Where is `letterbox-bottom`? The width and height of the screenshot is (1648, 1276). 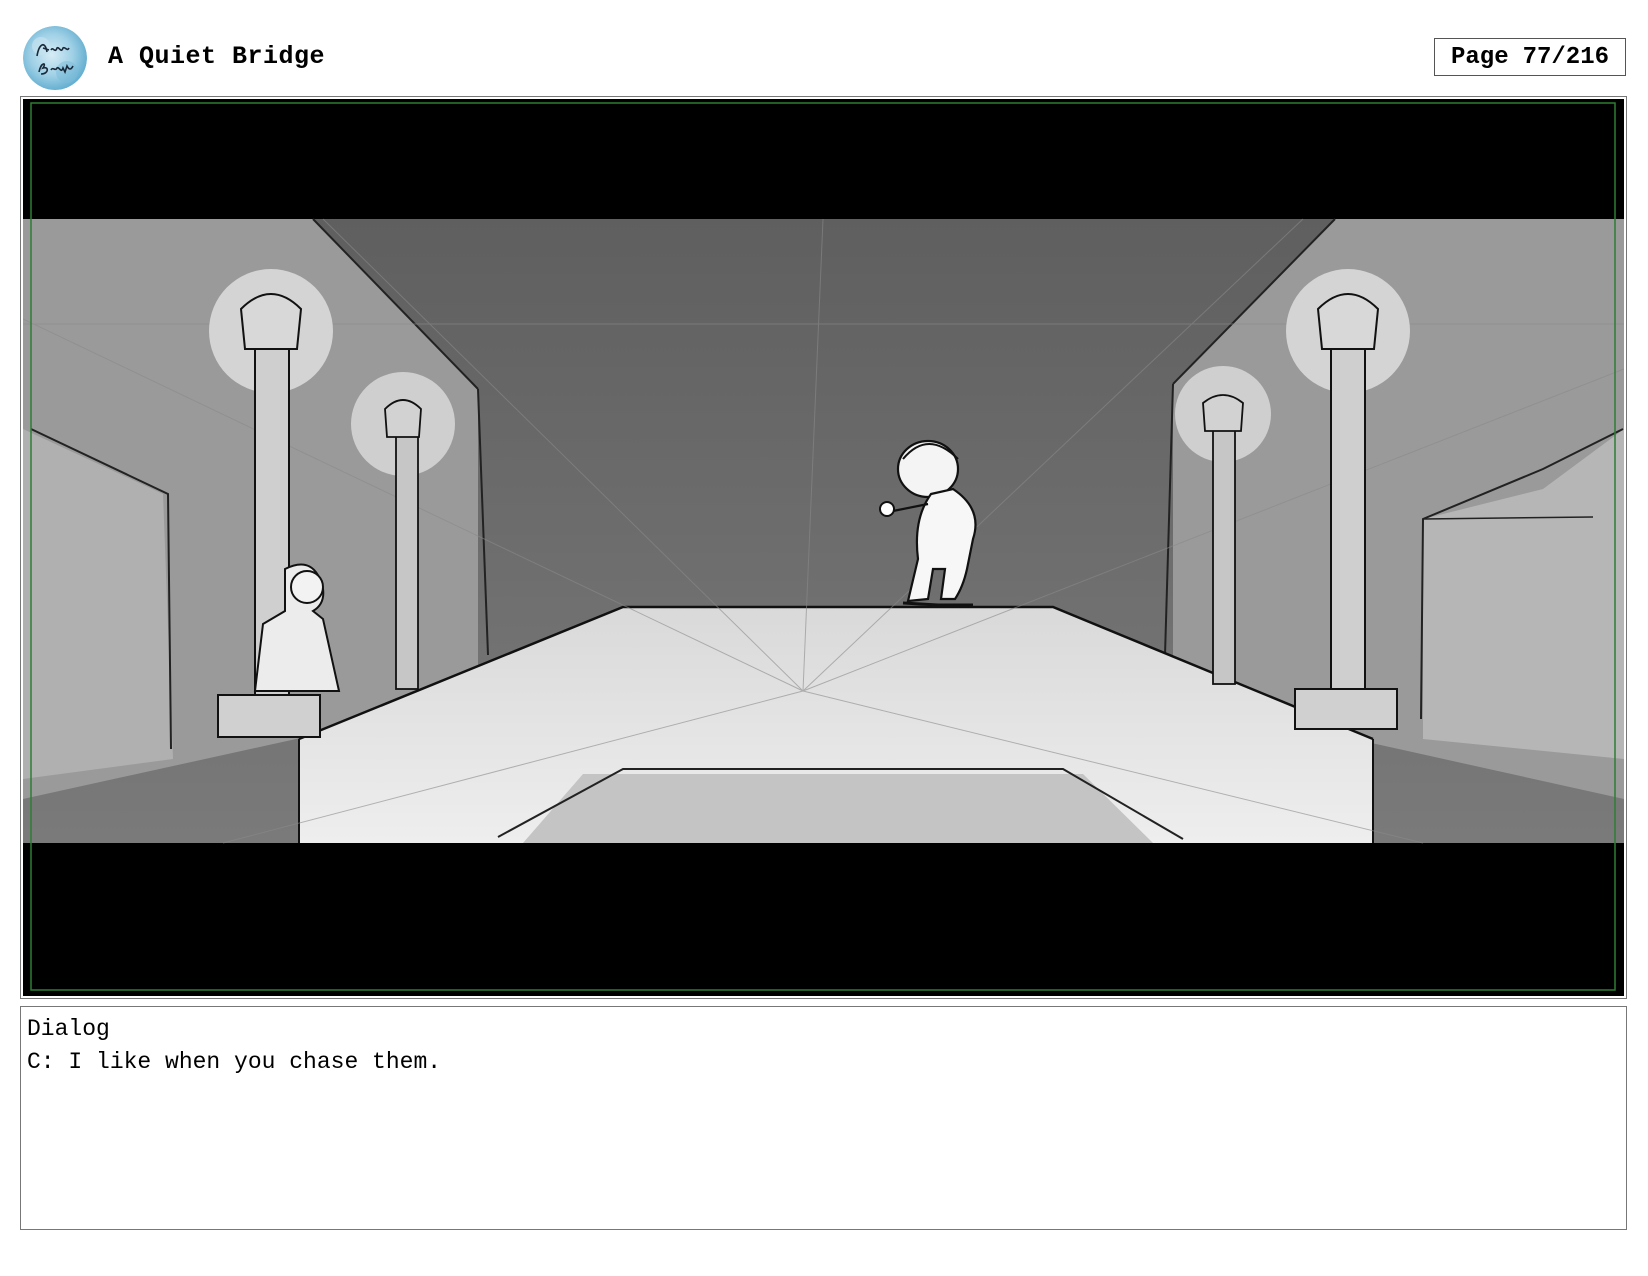
letterbox-bottom is located at coordinates (823, 919).